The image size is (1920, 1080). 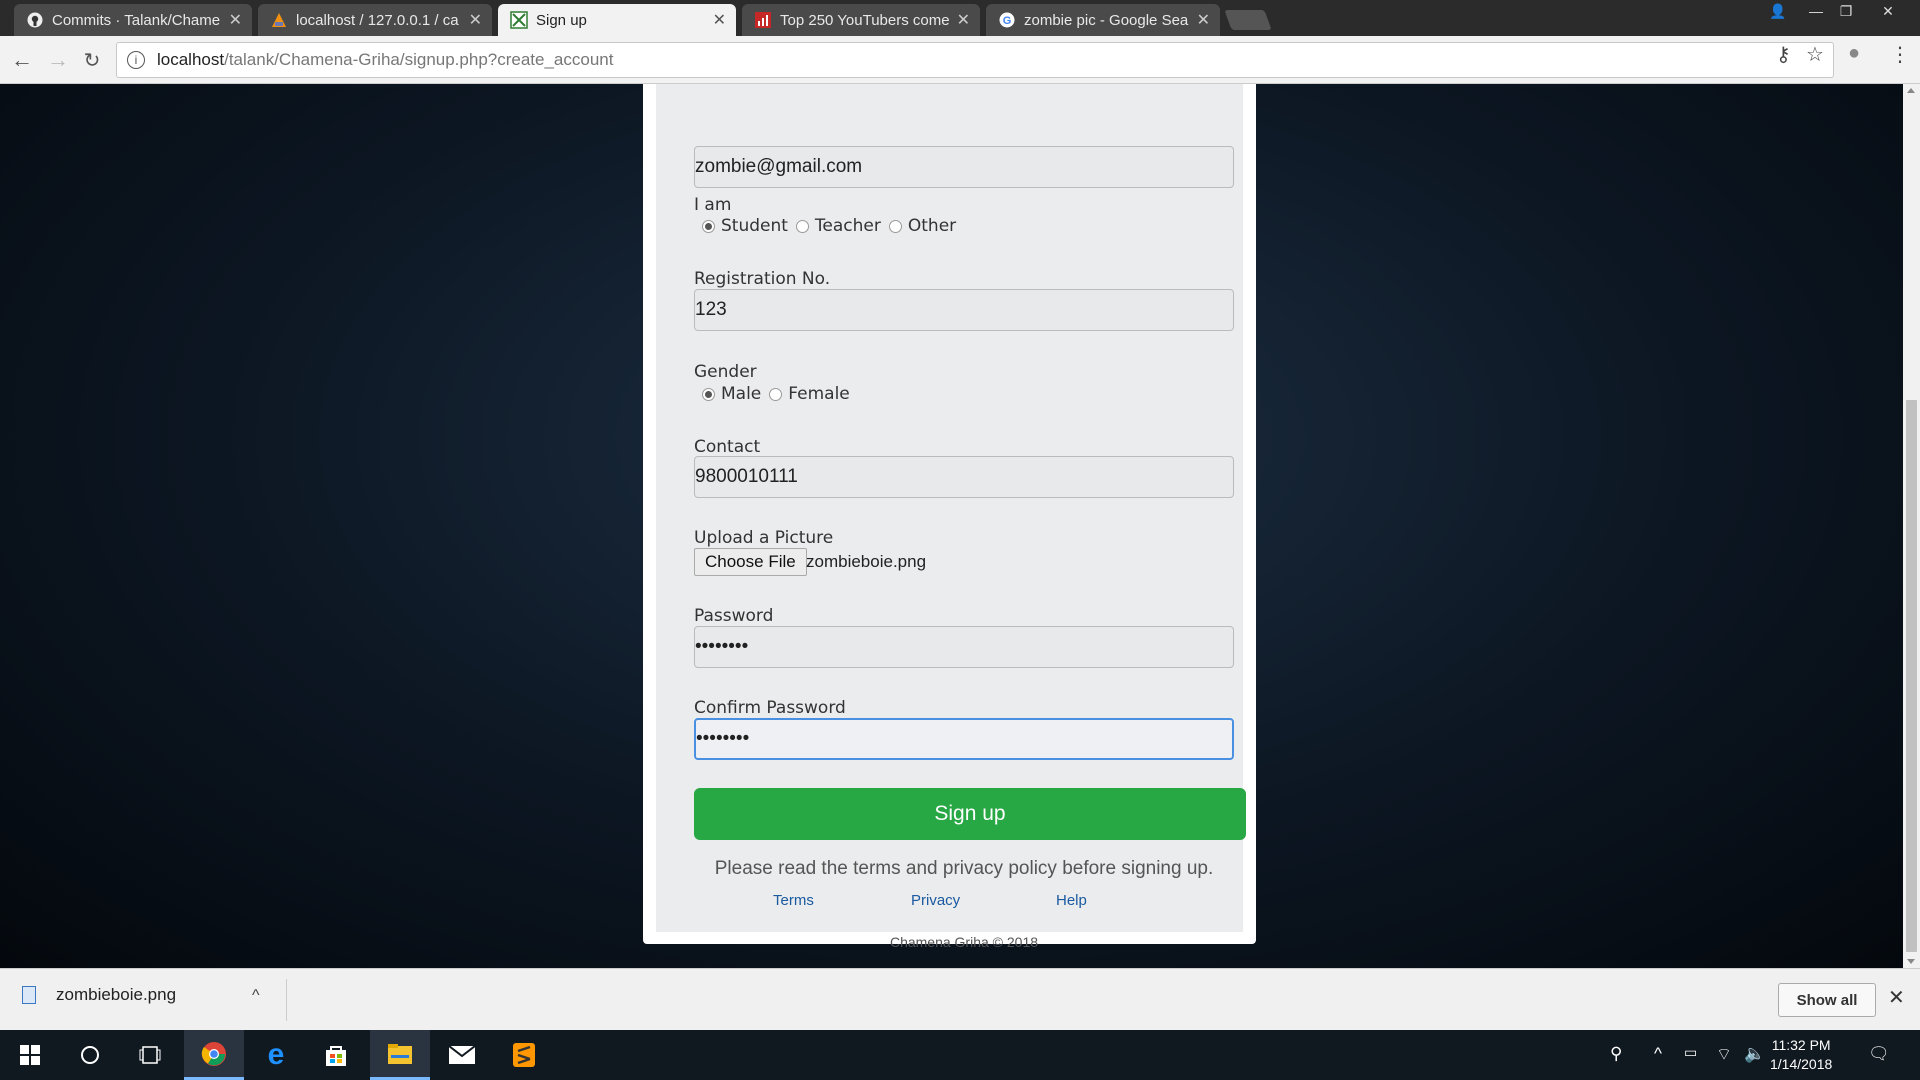 I want to click on wifi-icon: ⌔, so click(x=1724, y=1054).